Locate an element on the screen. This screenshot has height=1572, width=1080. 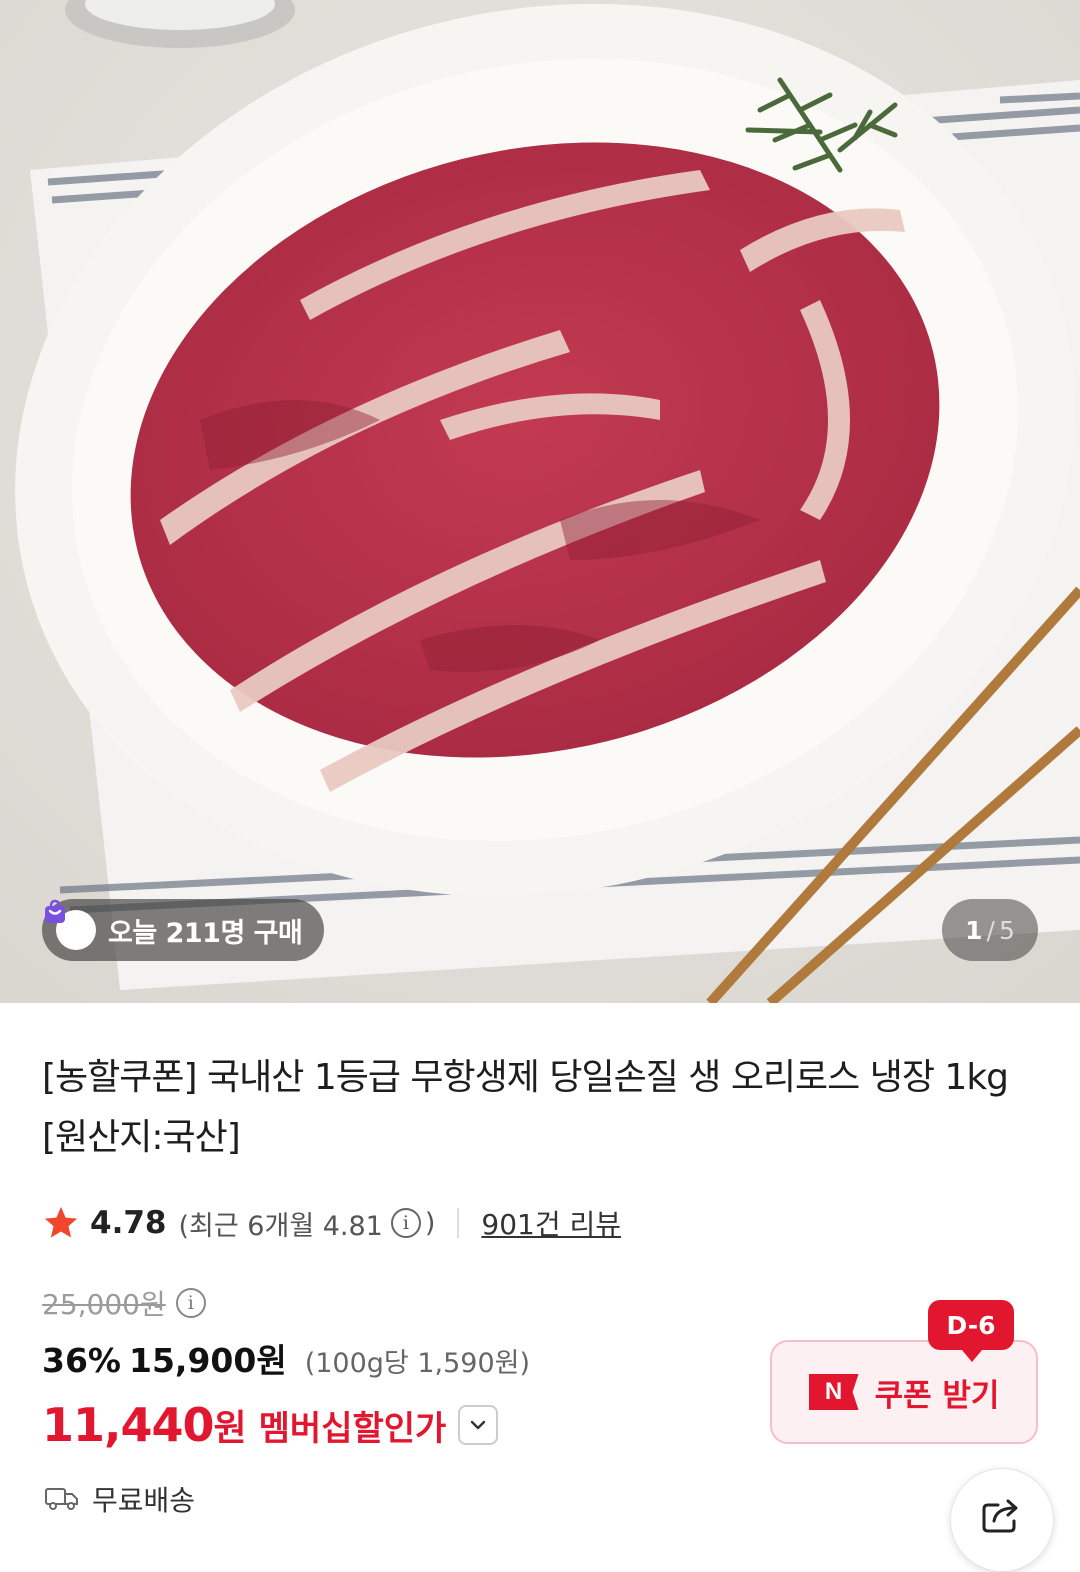
original-price-row: 25,000원 i is located at coordinates (126, 1303).